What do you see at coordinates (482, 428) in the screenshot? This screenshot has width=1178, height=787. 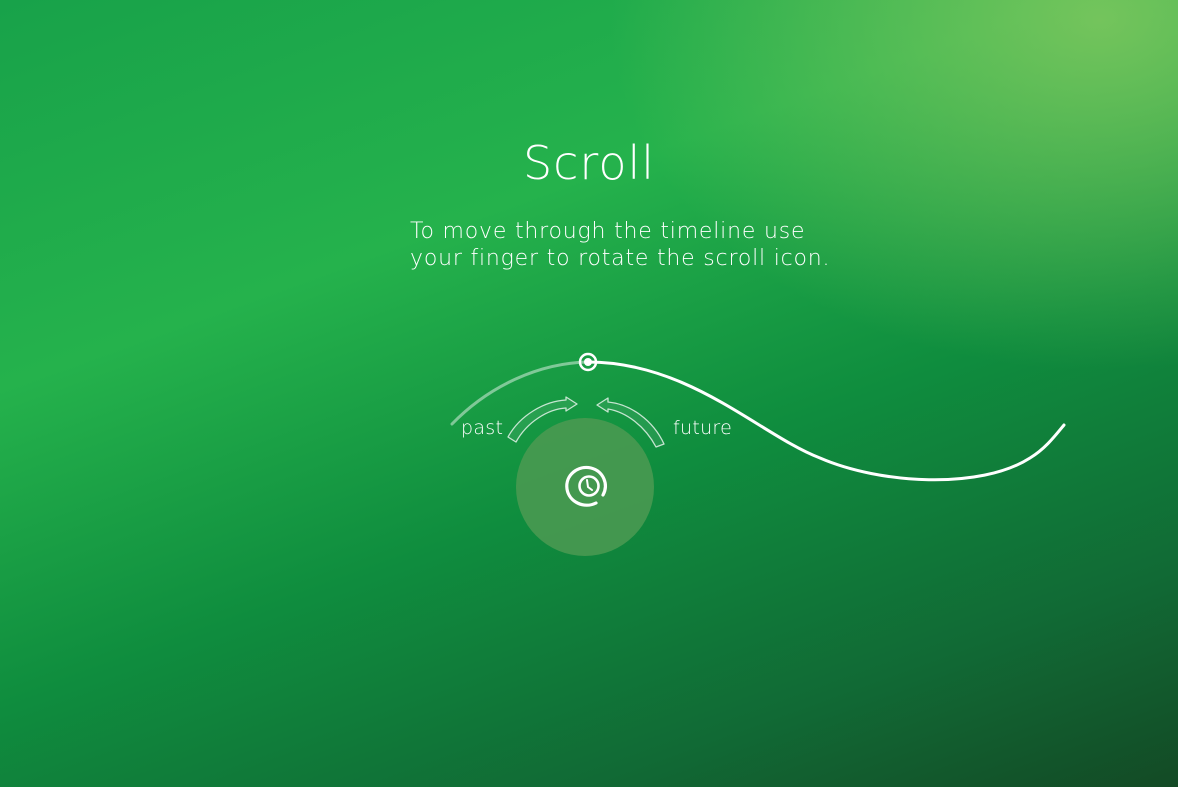 I see `past-label: past` at bounding box center [482, 428].